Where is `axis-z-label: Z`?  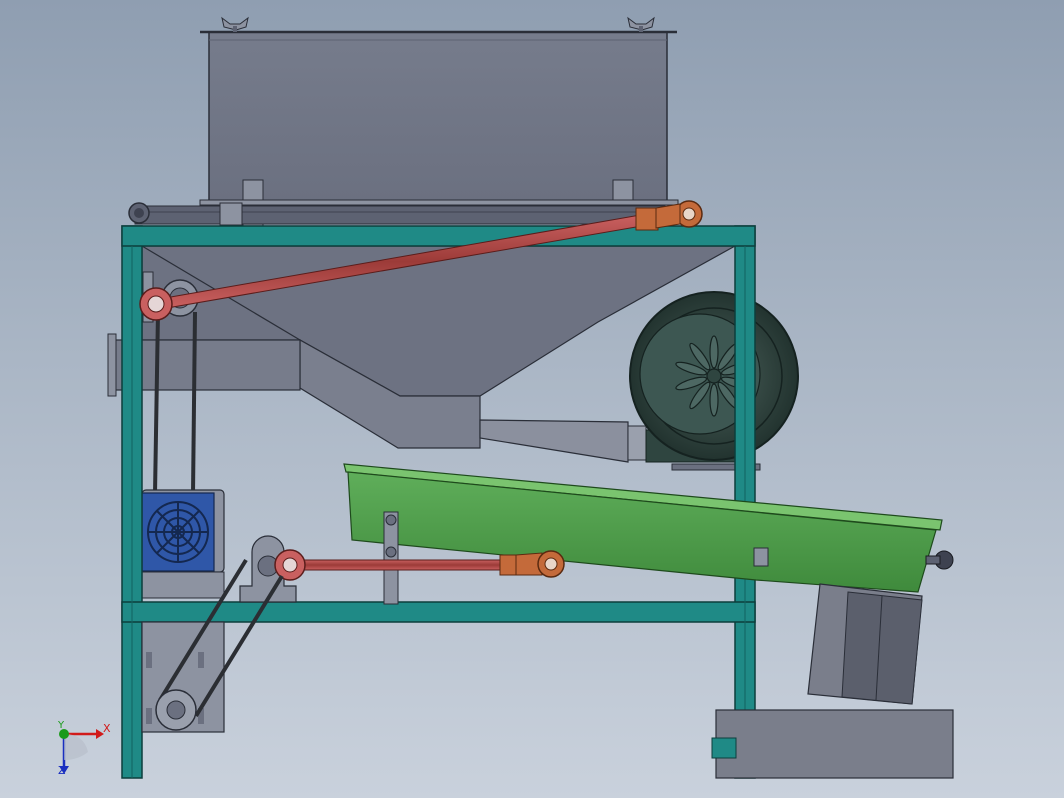 axis-z-label: Z is located at coordinates (62, 770).